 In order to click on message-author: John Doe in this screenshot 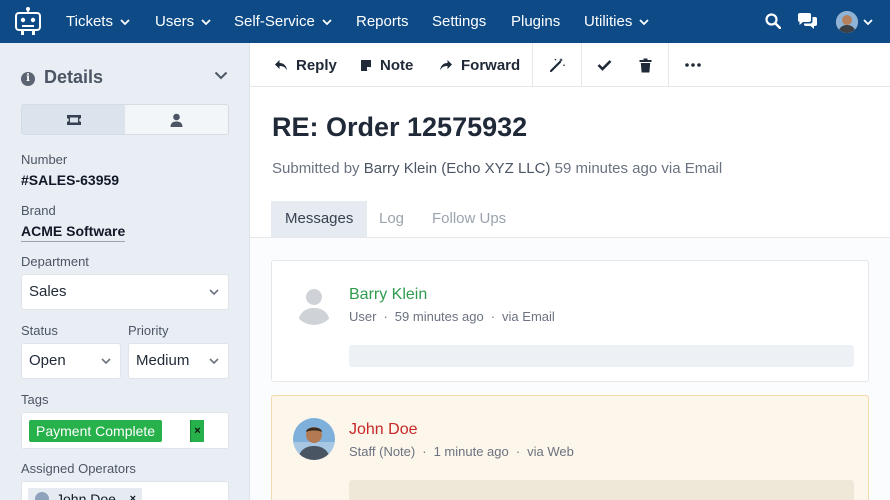, I will do `click(383, 430)`.